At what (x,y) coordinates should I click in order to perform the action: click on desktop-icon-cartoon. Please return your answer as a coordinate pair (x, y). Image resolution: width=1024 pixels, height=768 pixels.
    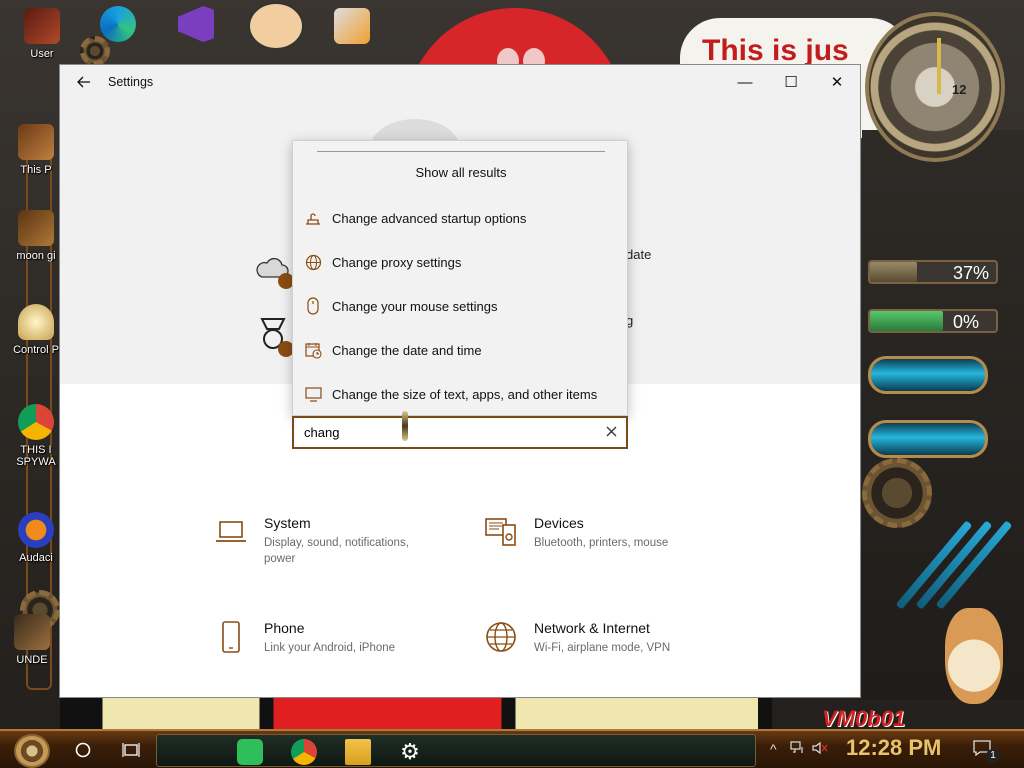
    Looking at the image, I should click on (276, 28).